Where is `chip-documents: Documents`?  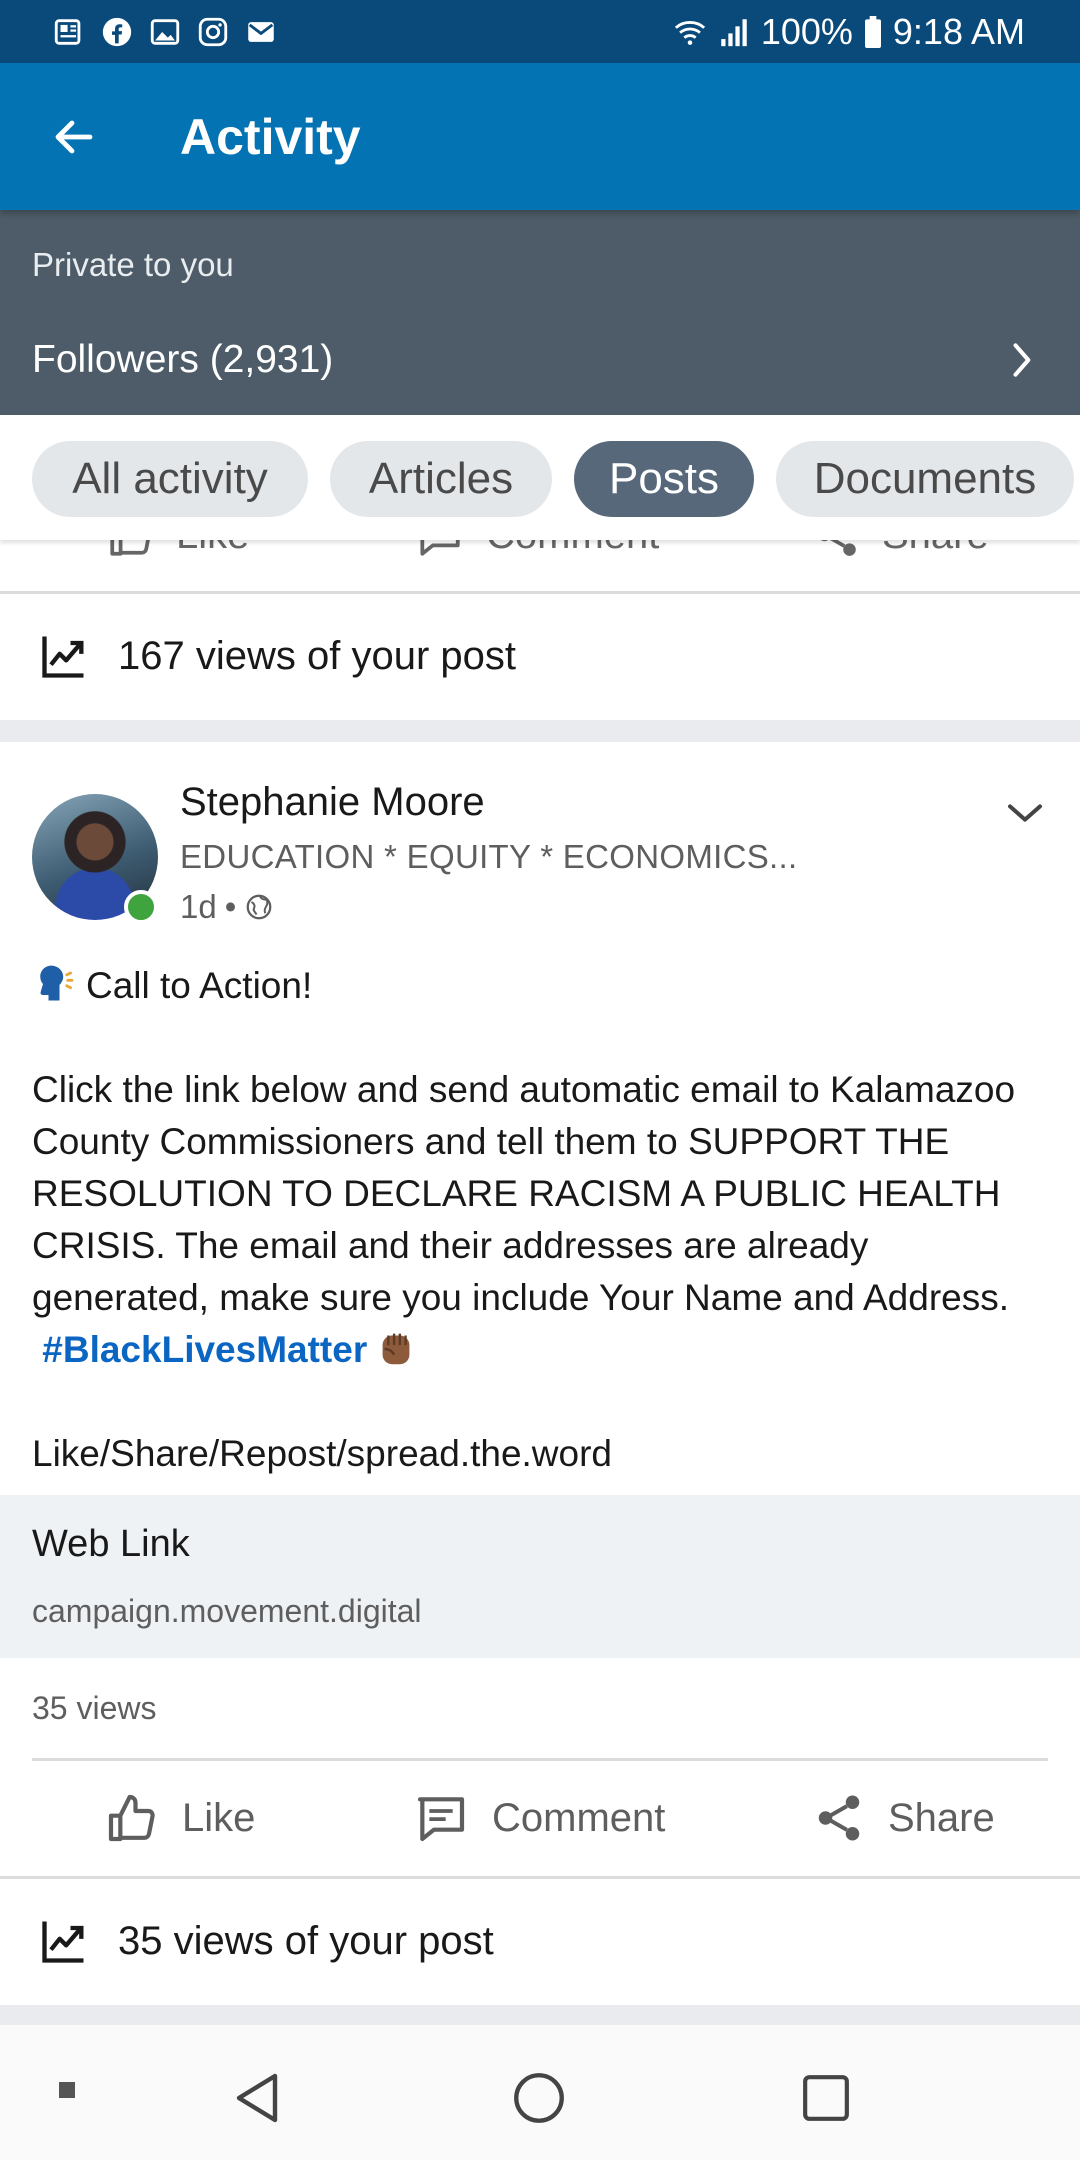 chip-documents: Documents is located at coordinates (925, 479).